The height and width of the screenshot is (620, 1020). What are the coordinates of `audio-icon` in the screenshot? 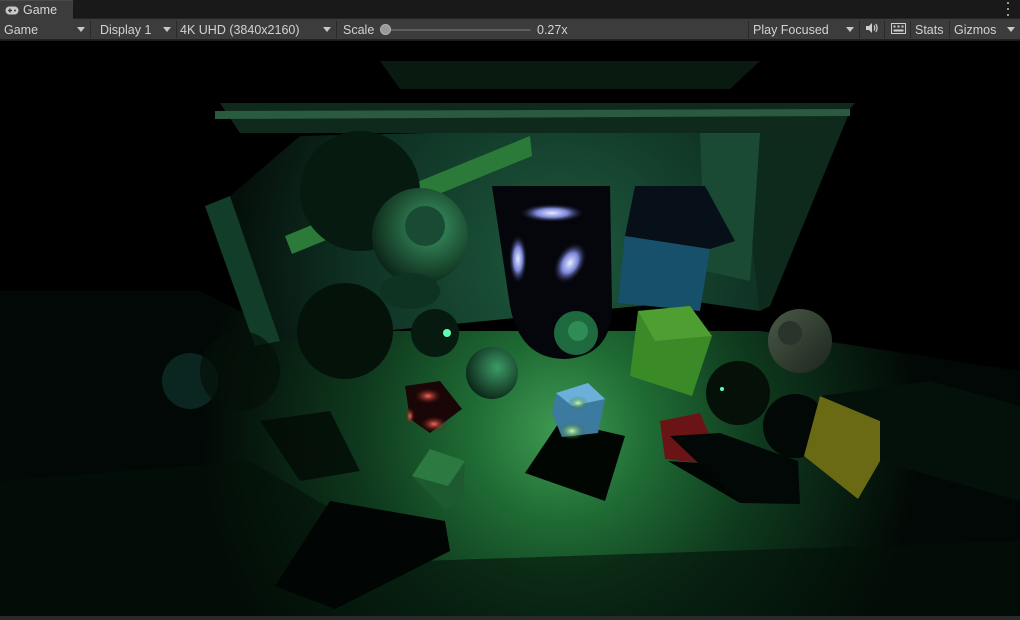 It's located at (872, 29).